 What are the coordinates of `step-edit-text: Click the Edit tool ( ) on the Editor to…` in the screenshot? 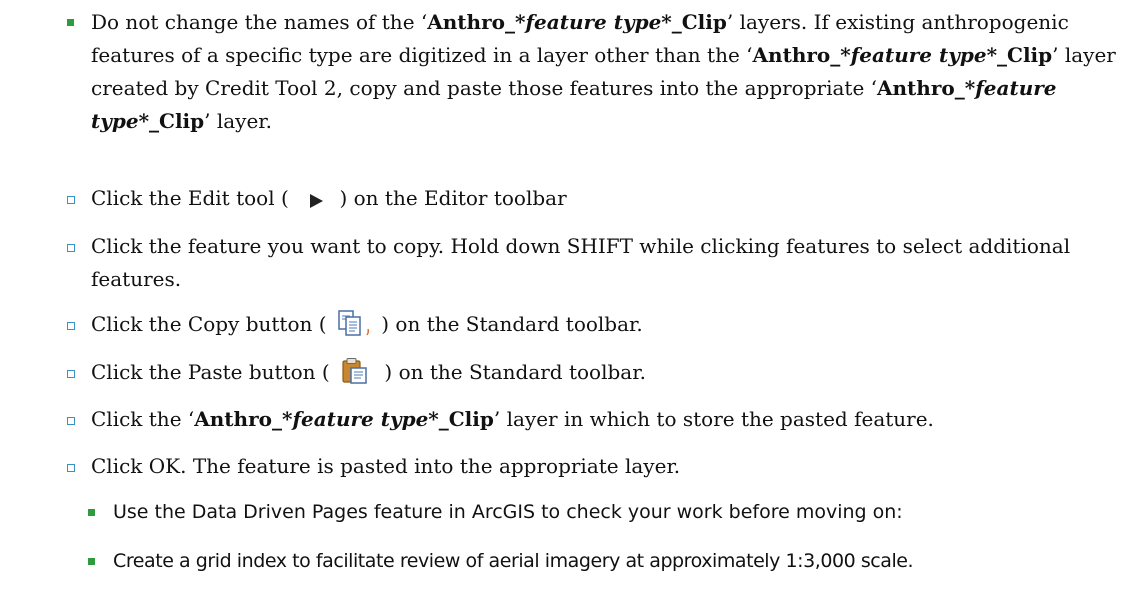 It's located at (329, 198).